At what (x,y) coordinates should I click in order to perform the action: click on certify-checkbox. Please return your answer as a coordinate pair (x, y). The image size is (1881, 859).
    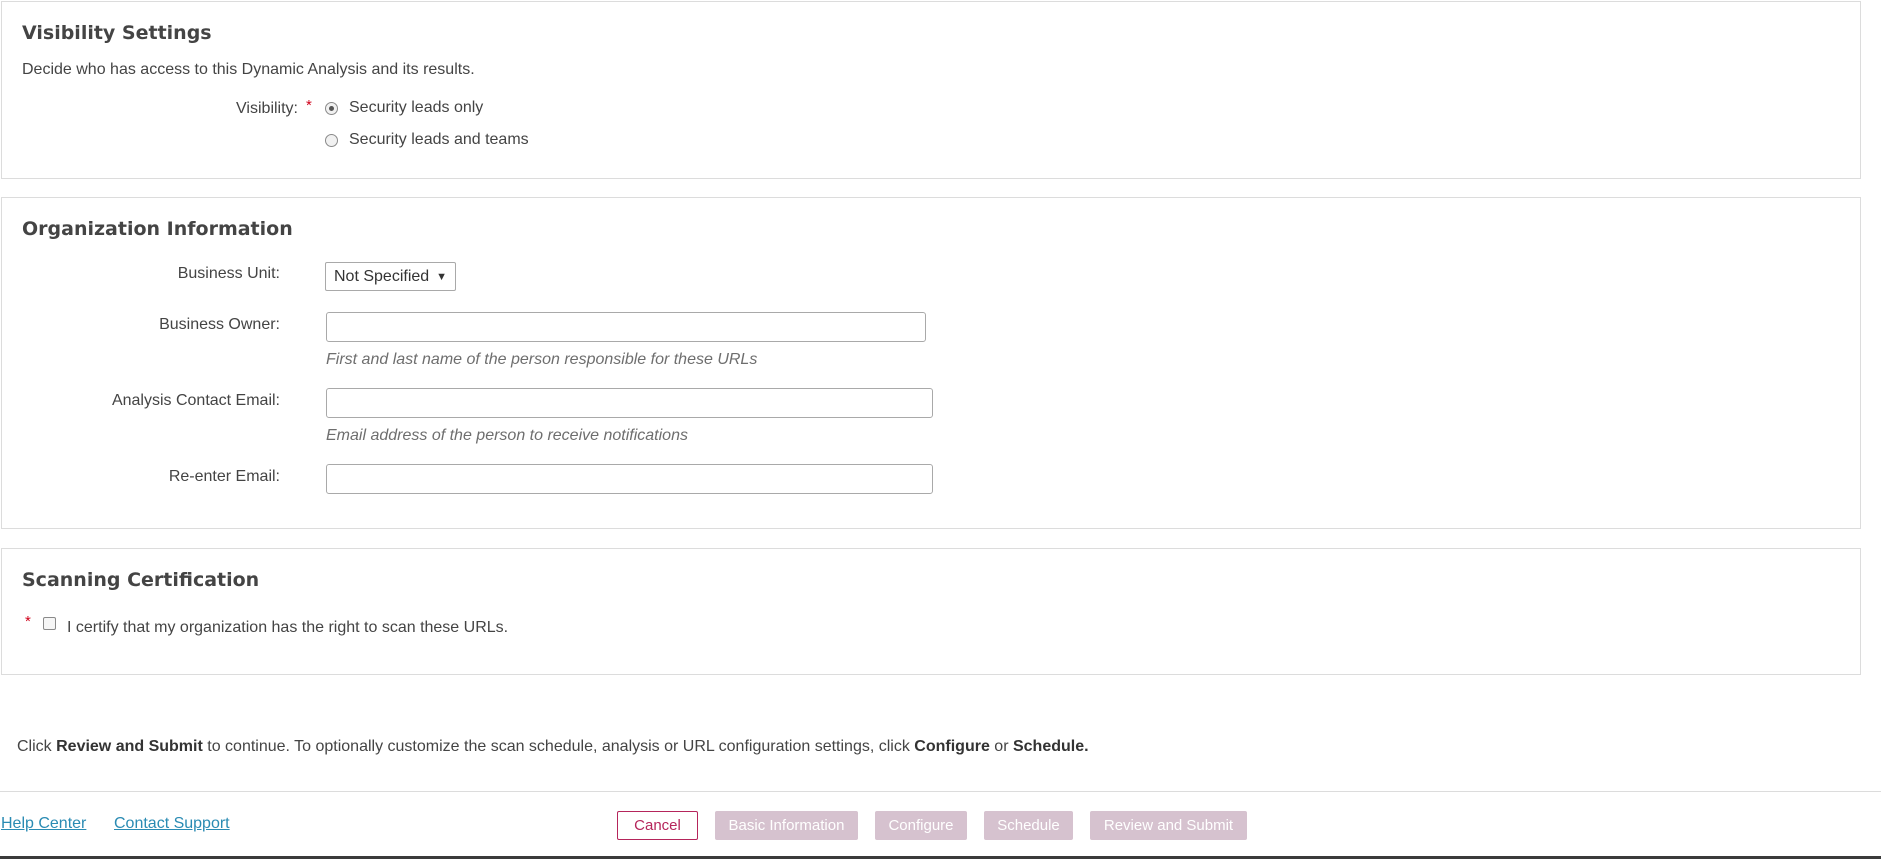
    Looking at the image, I should click on (49, 623).